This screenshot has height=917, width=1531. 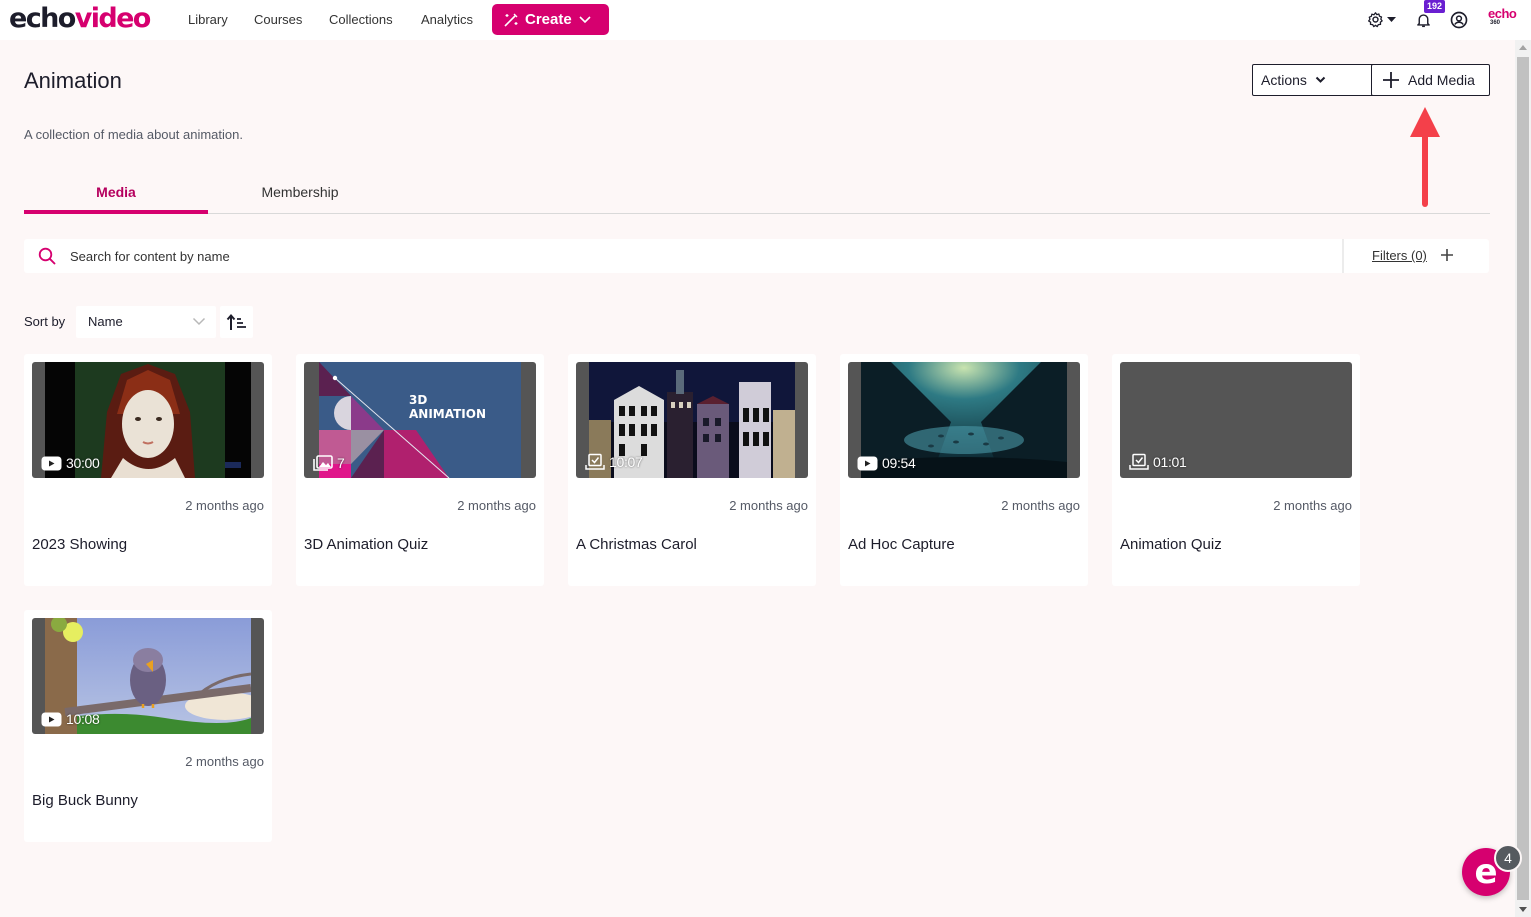 I want to click on media-duration: 30:00, so click(x=70, y=463).